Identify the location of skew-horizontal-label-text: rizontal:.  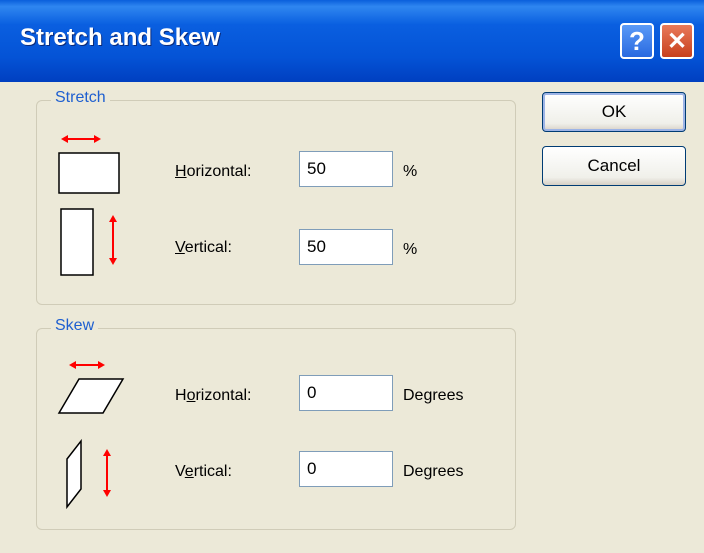
(223, 395).